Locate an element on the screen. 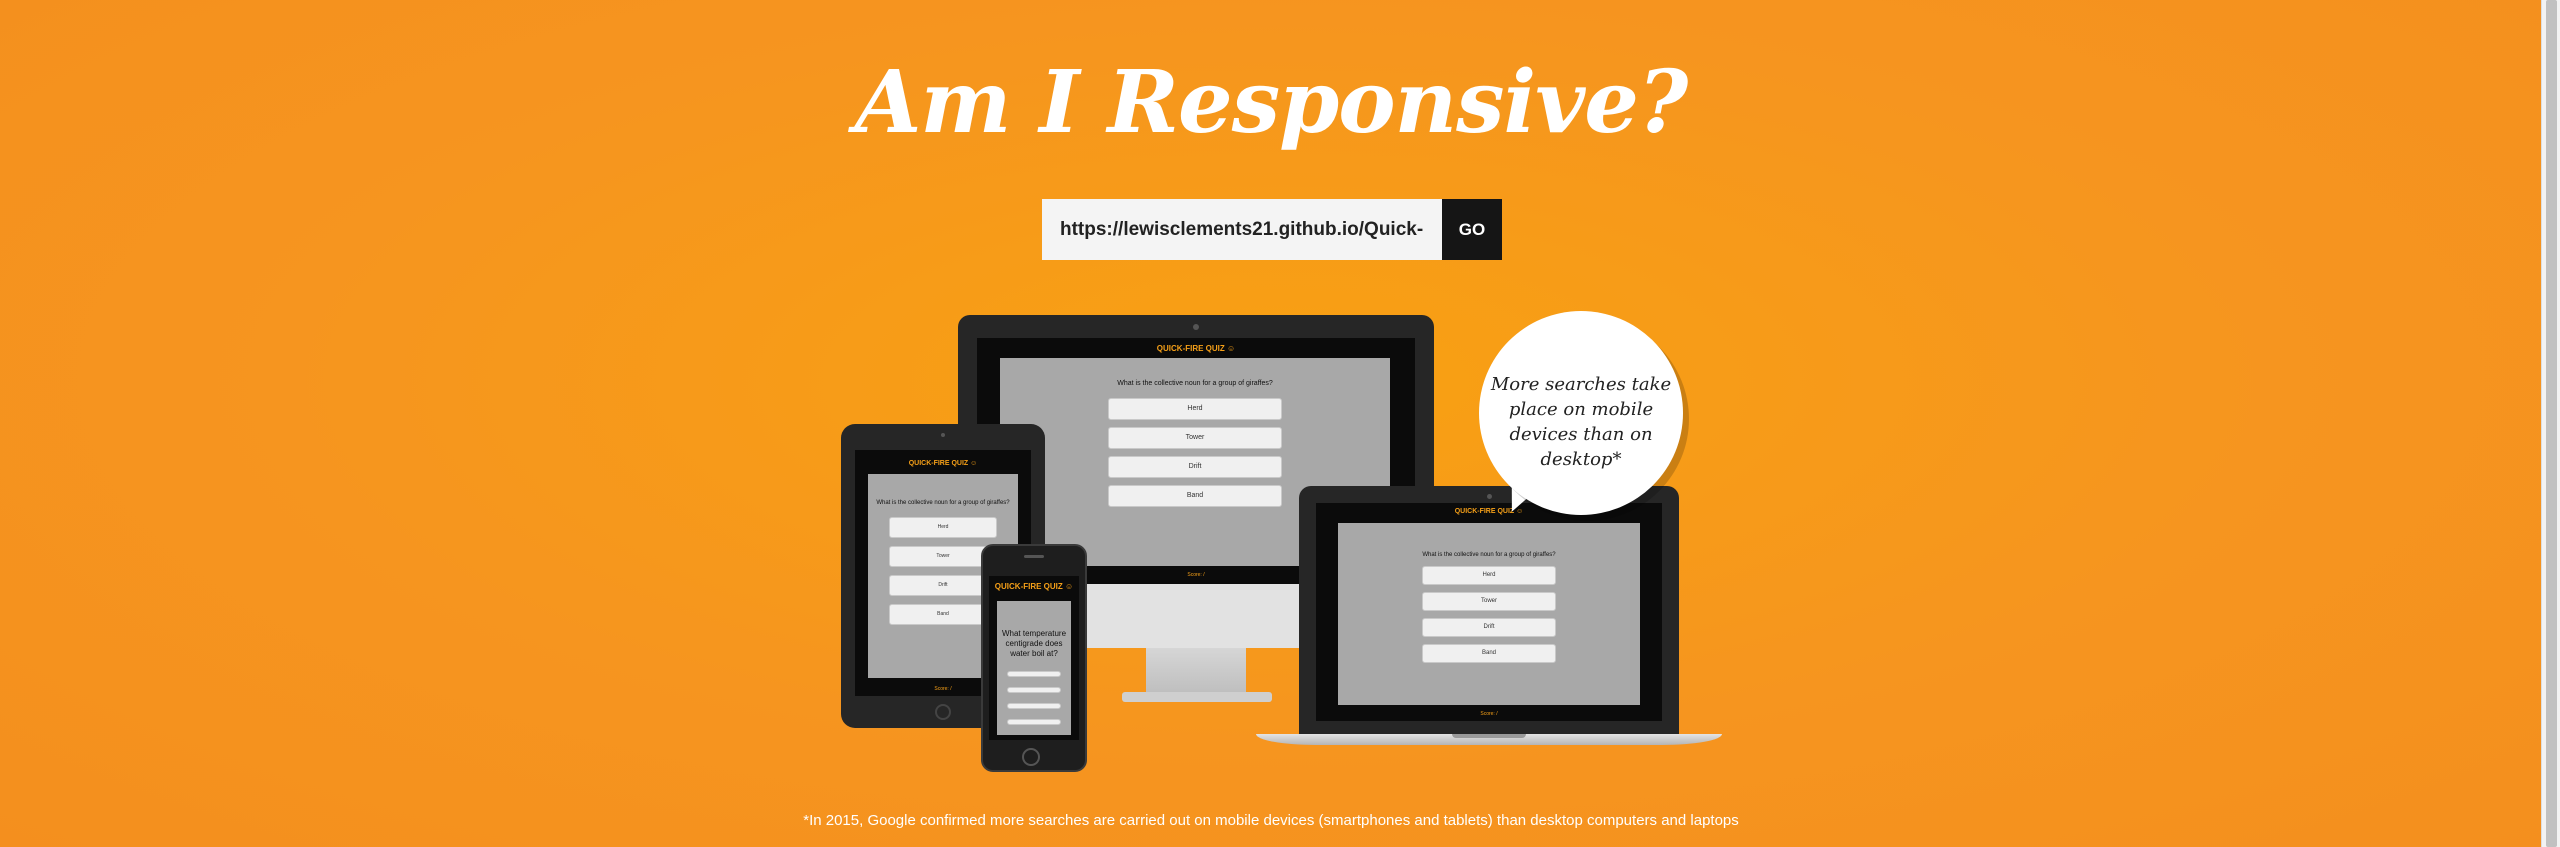  page-title: Am I Responsive? is located at coordinates (1271, 102).